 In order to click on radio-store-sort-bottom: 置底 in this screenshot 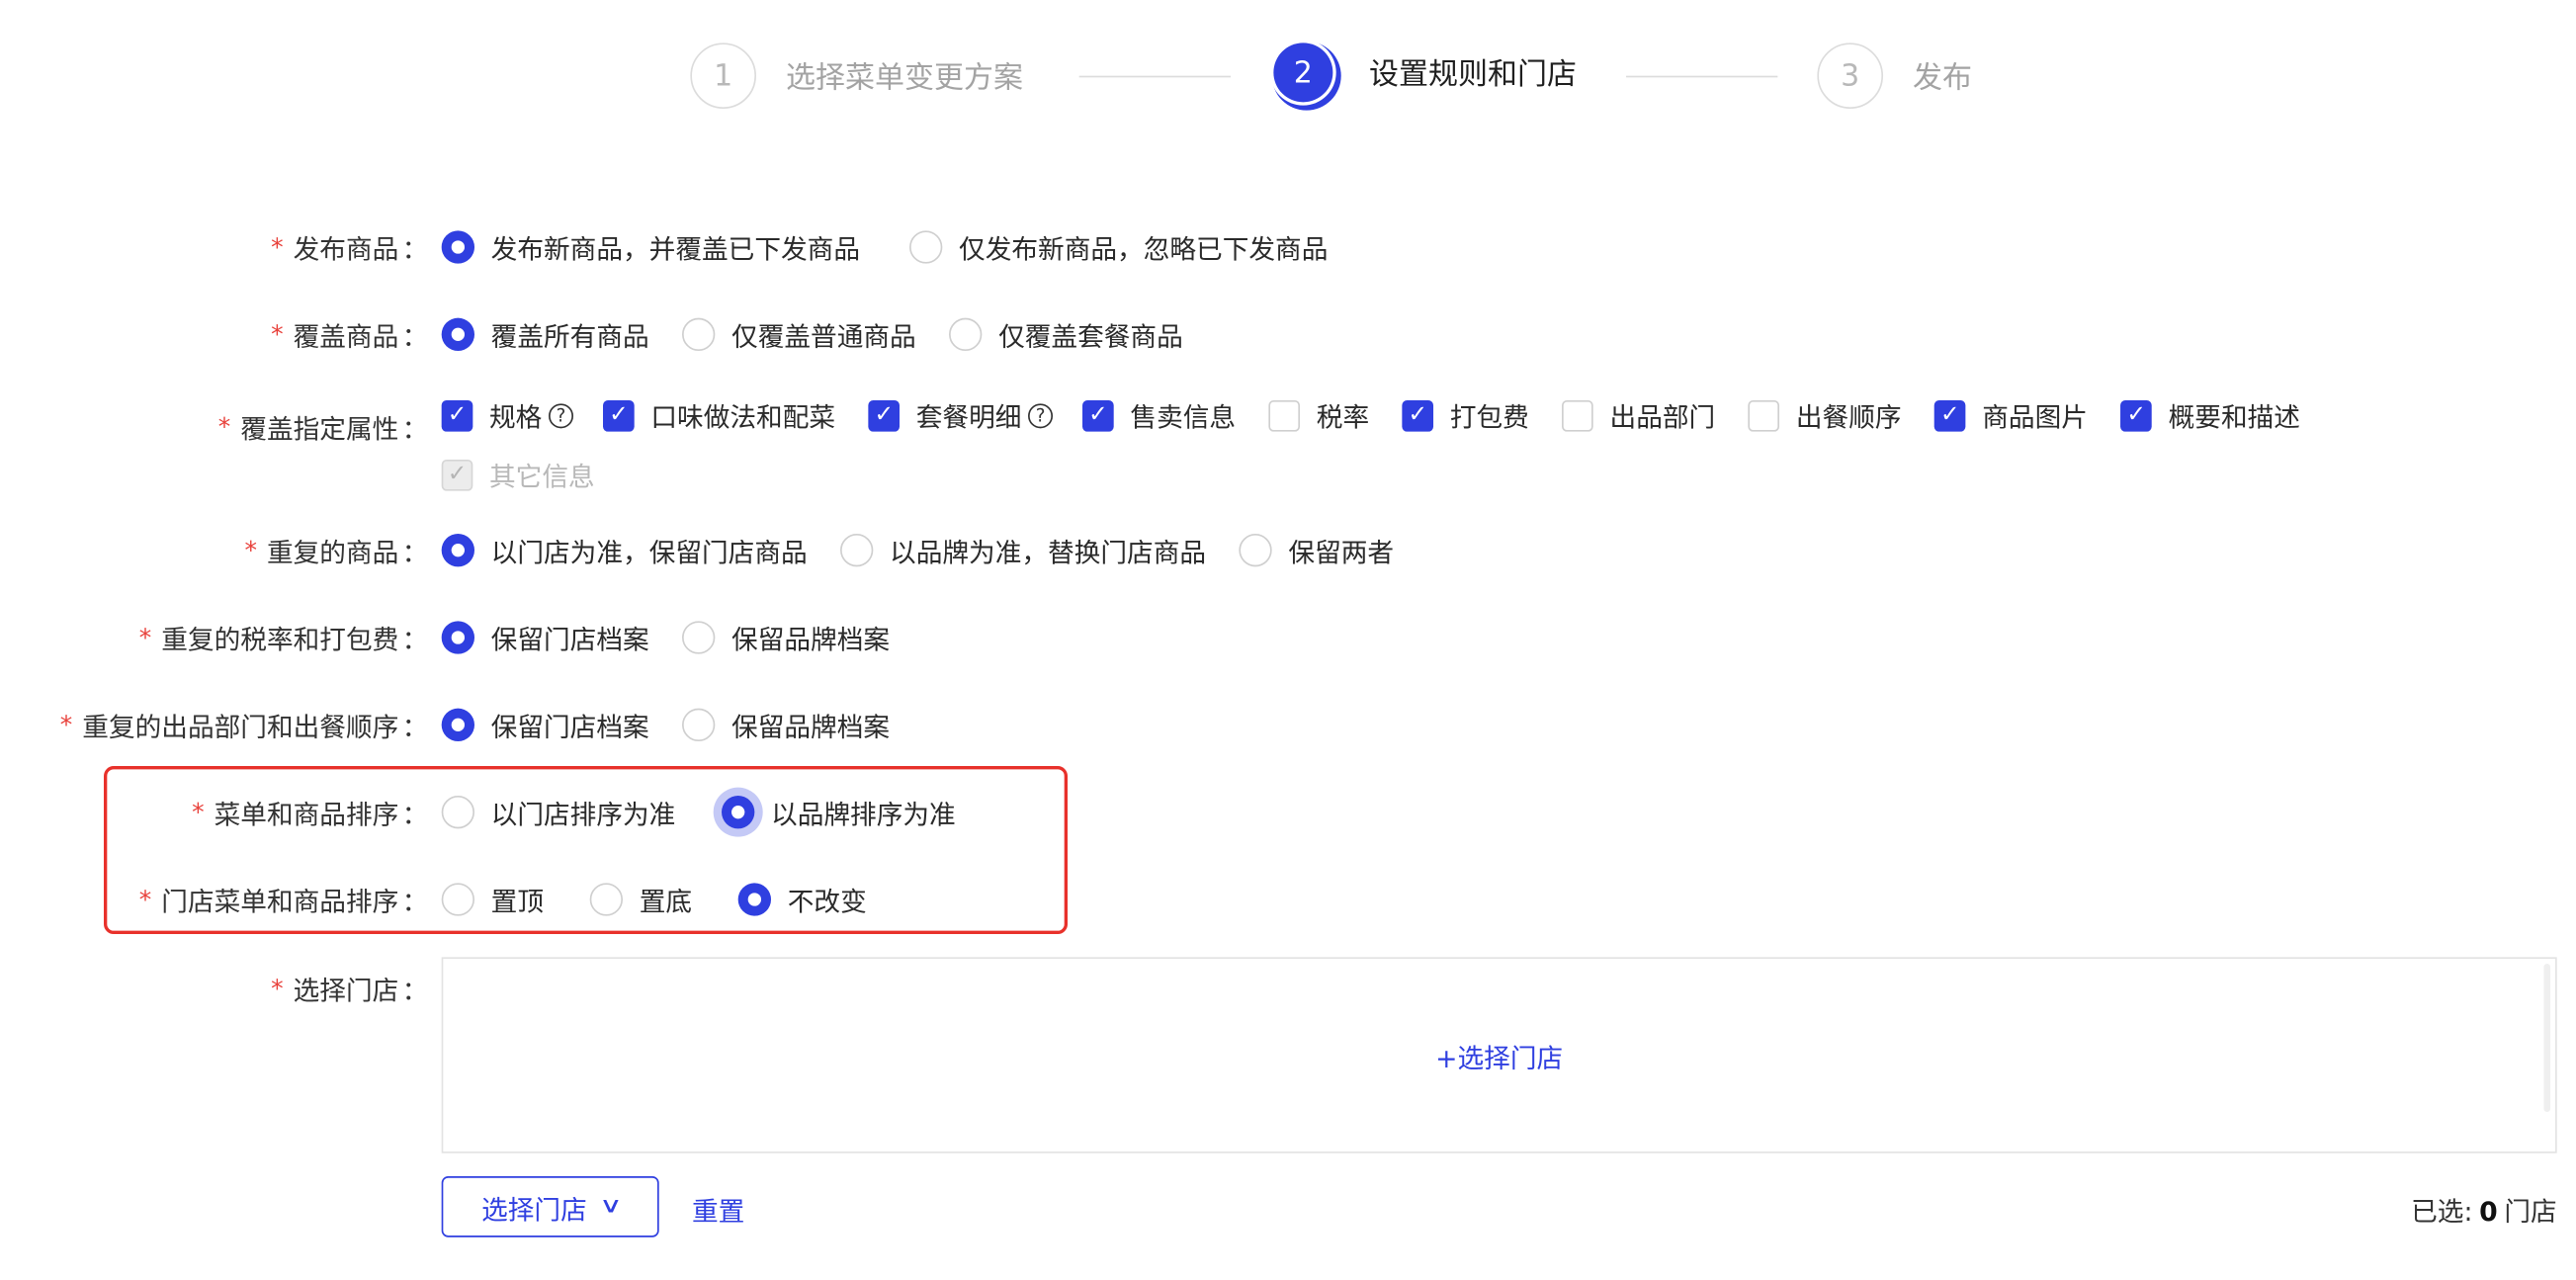, I will do `click(640, 899)`.